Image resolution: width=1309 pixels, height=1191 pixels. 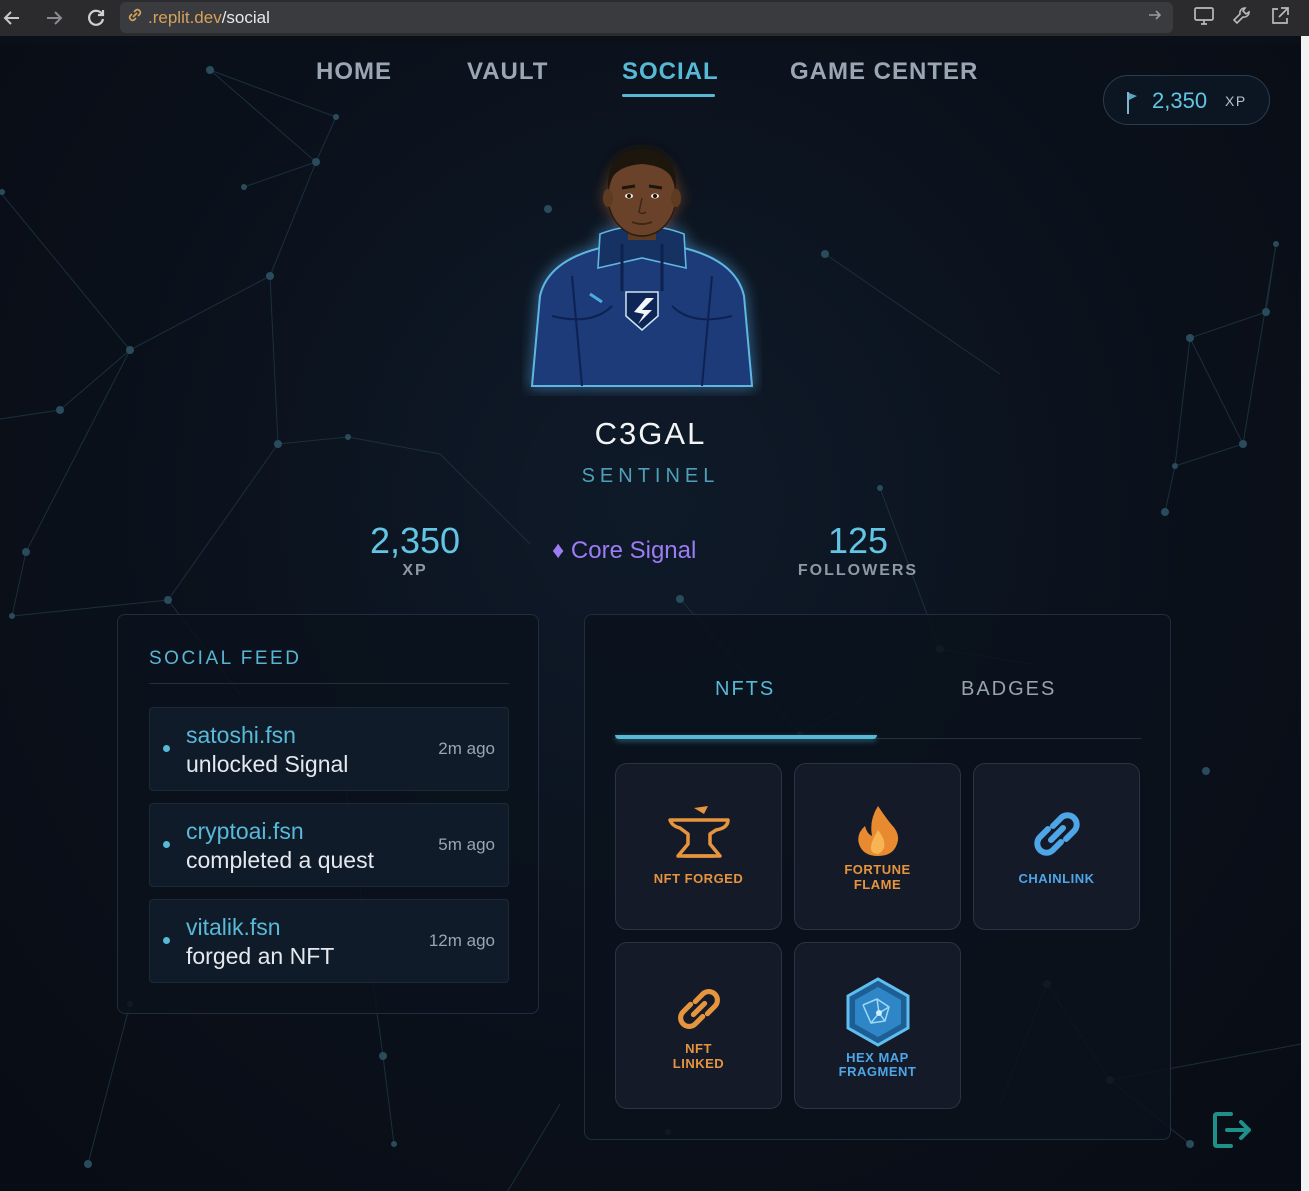 What do you see at coordinates (858, 540) in the screenshot?
I see `followers-value: 125` at bounding box center [858, 540].